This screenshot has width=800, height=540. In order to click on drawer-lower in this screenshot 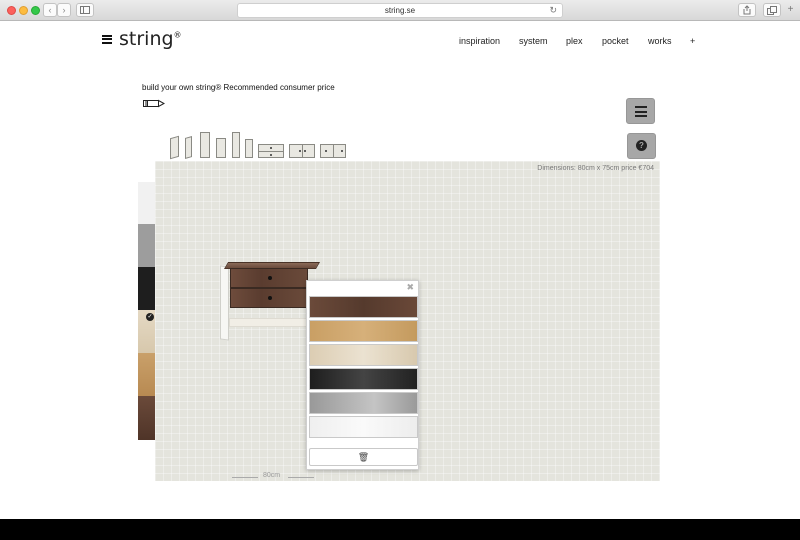, I will do `click(269, 298)`.